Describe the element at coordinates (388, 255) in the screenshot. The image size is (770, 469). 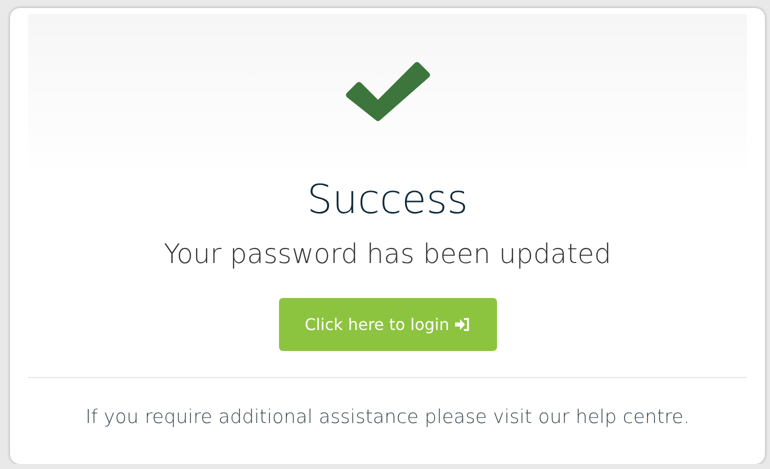
I see `status-message: Your password has been updated` at that location.